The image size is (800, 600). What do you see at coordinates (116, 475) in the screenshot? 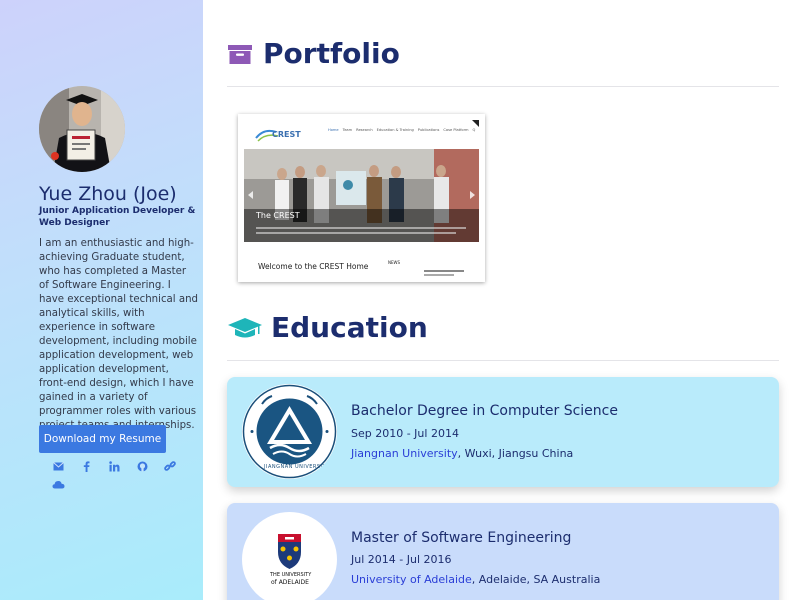
I see `social-links` at bounding box center [116, 475].